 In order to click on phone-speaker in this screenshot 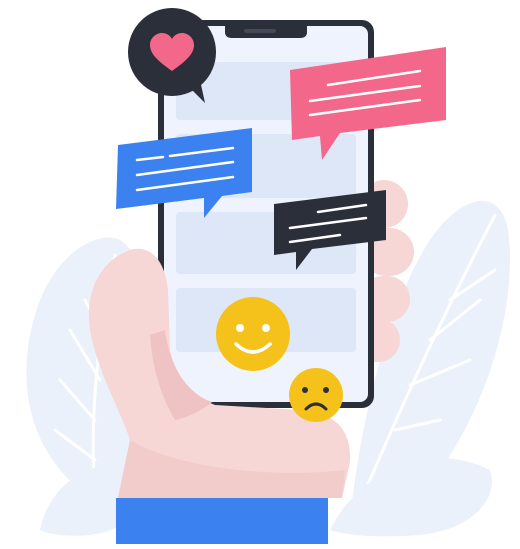, I will do `click(260, 31)`.